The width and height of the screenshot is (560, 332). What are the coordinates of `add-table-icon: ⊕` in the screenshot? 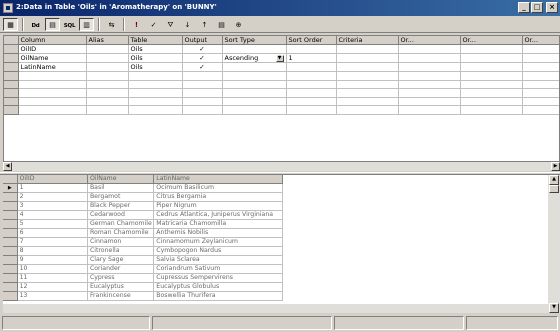 It's located at (238, 24).